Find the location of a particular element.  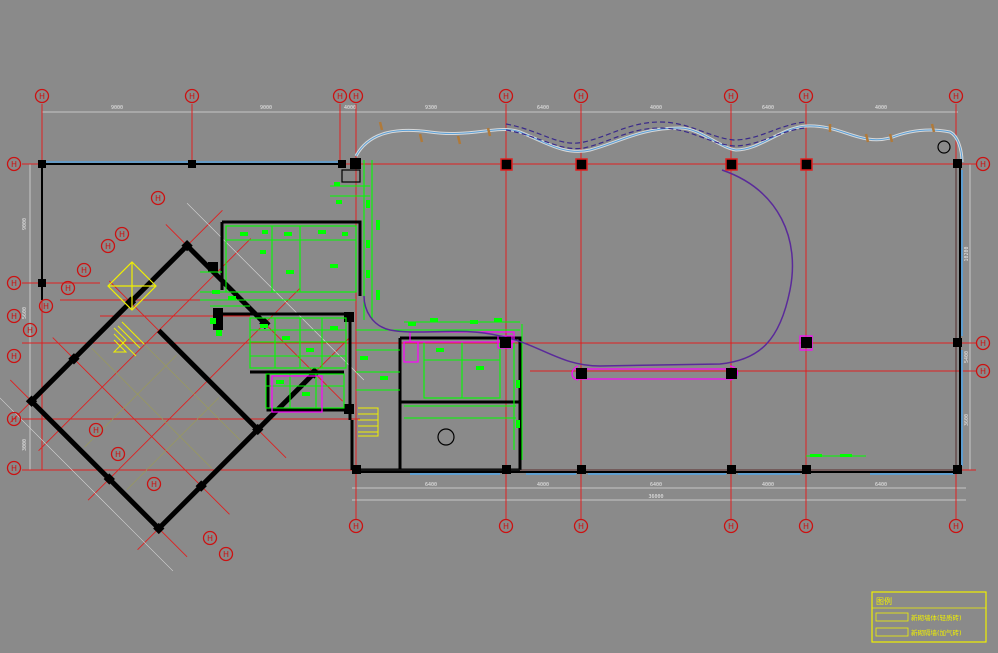

dimension-label-right: 5400 is located at coordinates (967, 357).